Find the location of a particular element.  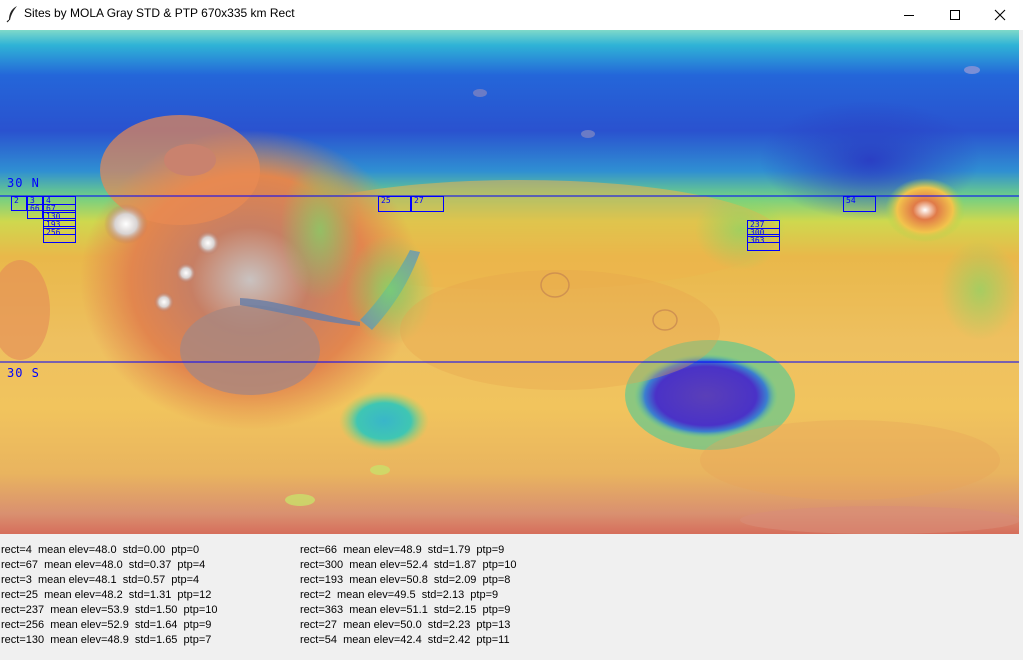

site-rect-363: 363 is located at coordinates (763, 243).